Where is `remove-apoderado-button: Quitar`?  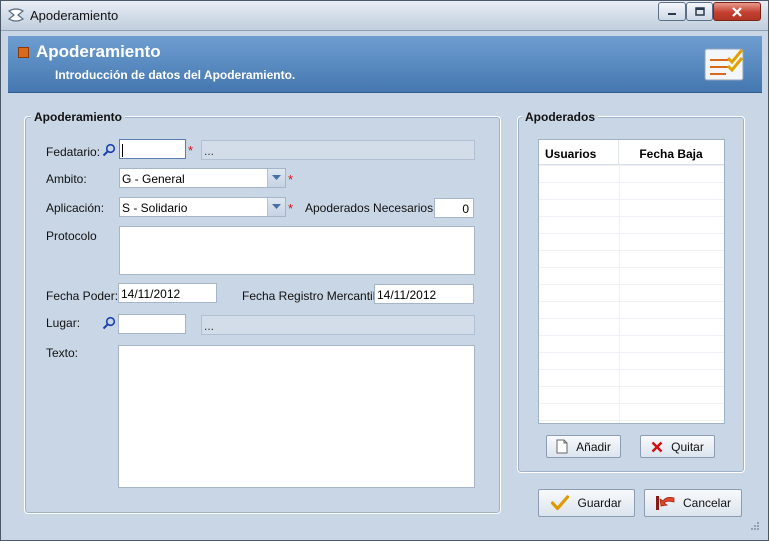 remove-apoderado-button: Quitar is located at coordinates (677, 446).